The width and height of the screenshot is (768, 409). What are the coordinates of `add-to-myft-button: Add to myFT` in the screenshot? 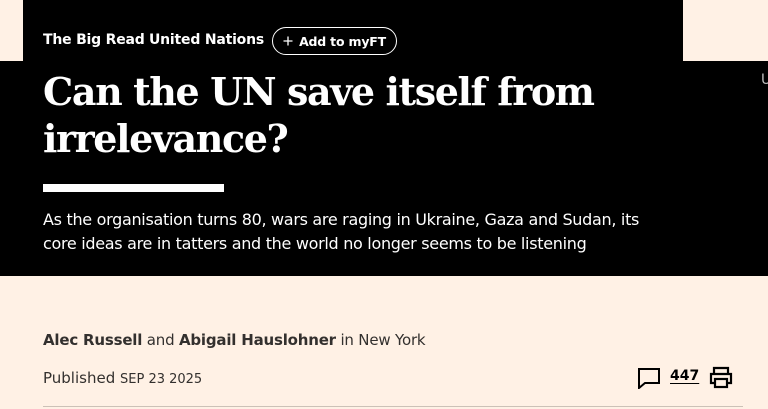 It's located at (334, 41).